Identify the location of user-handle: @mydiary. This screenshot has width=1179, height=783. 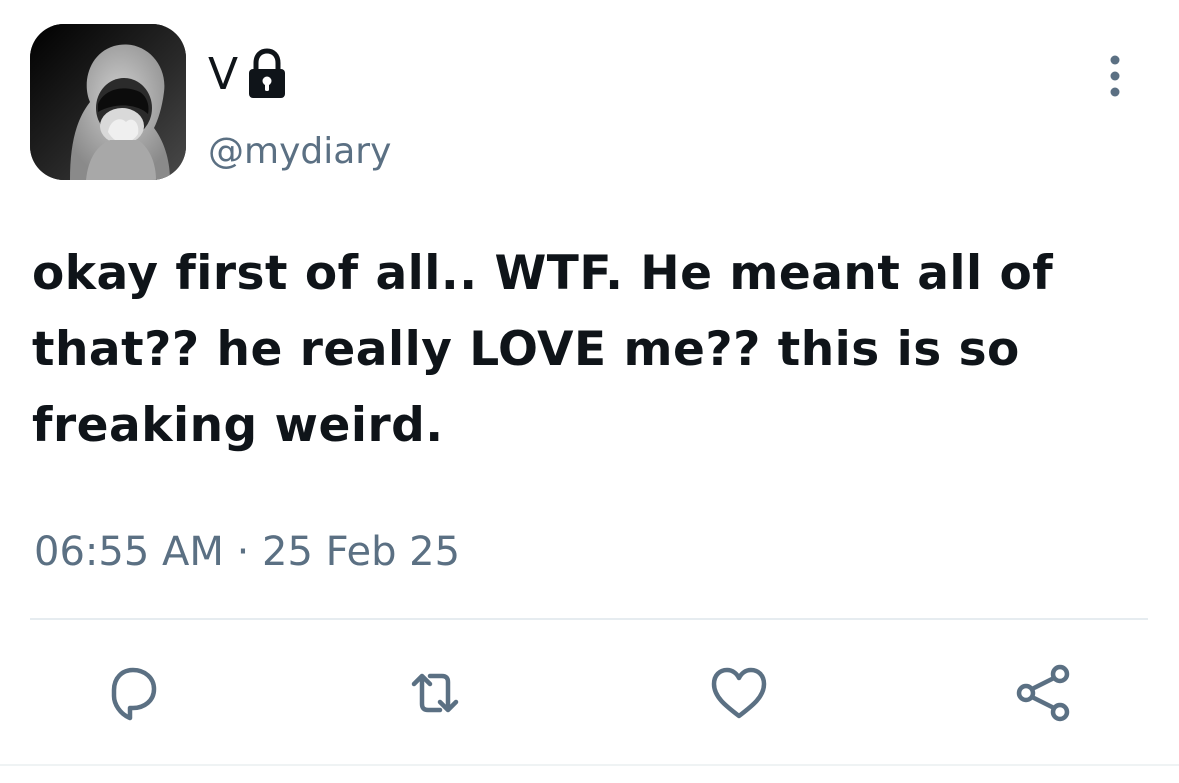
(299, 152).